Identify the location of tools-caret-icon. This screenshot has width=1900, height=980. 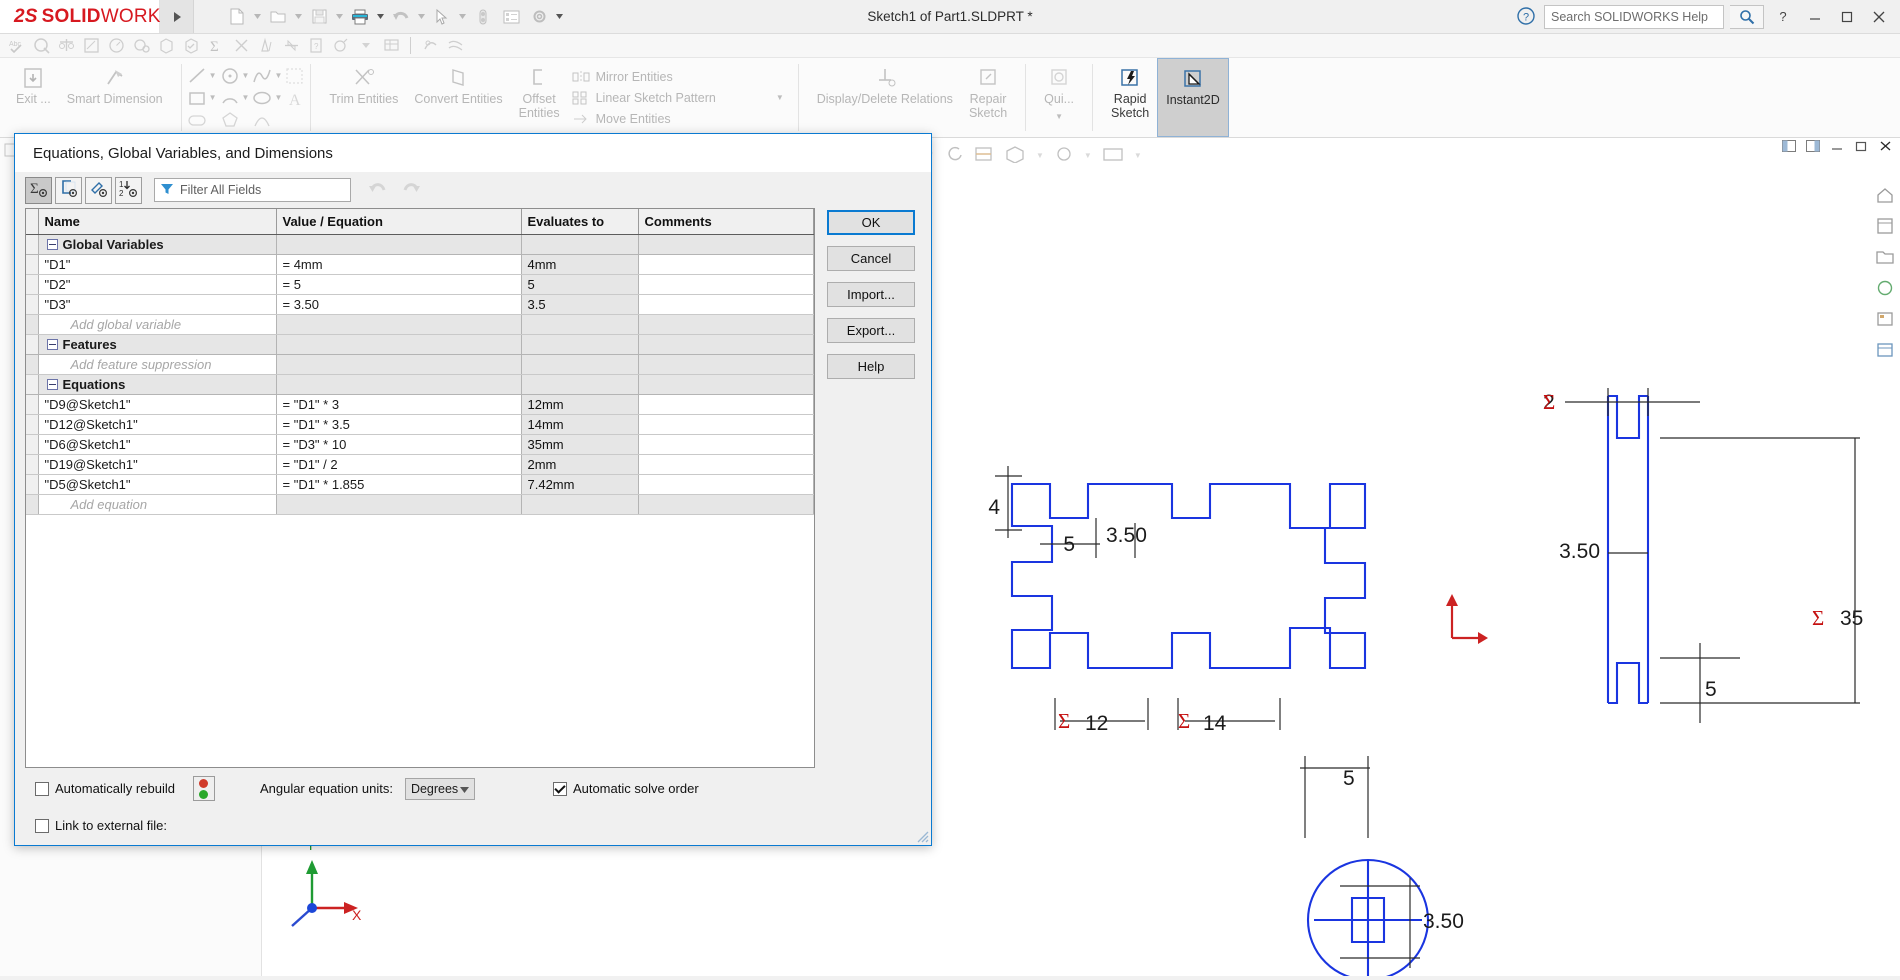
(366, 46).